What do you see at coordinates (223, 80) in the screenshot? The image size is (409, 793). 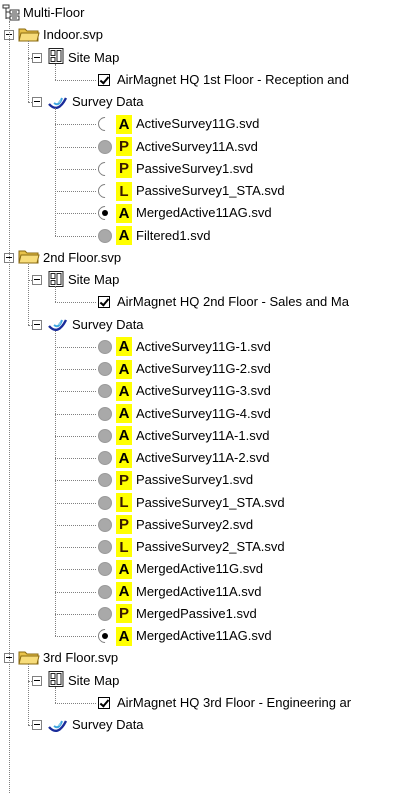 I see `tree-site-map-item: AirMagnet HQ 1st Floor - Reception and` at bounding box center [223, 80].